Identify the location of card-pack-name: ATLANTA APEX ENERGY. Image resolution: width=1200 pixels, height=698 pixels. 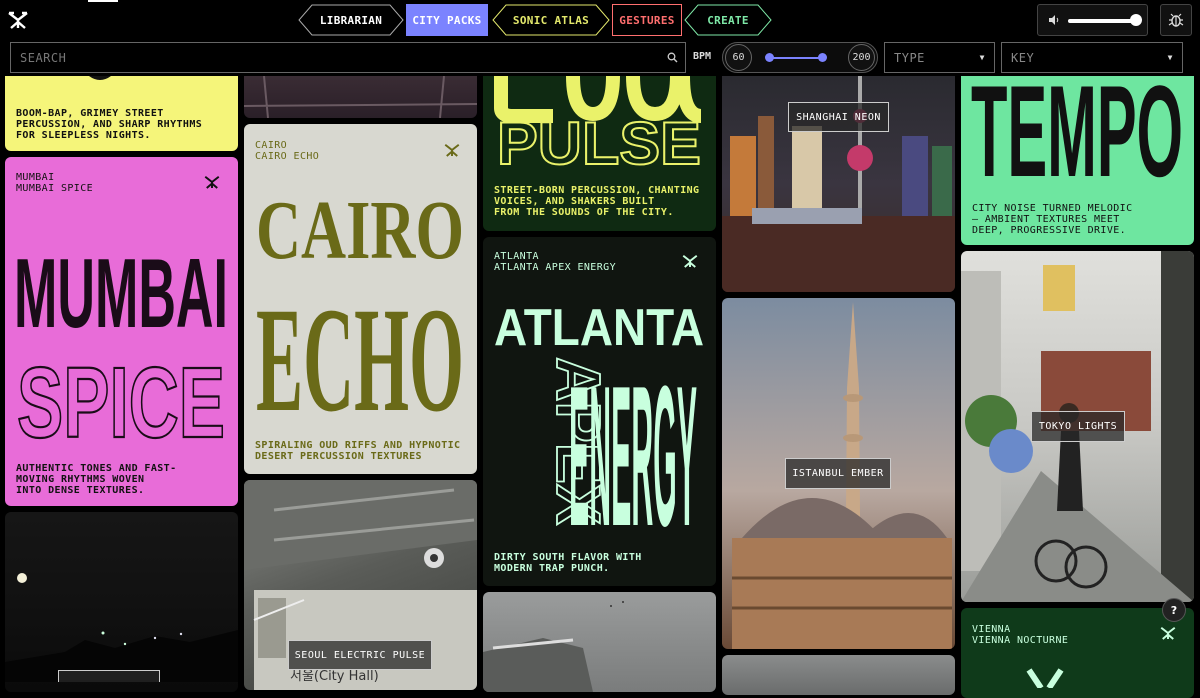
(555, 267).